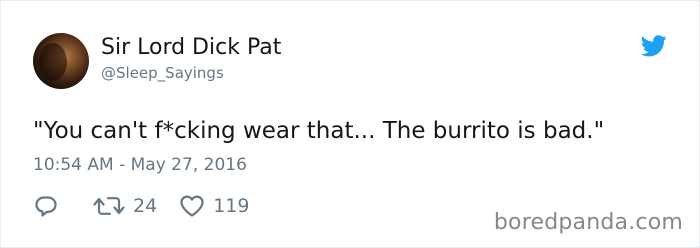 The width and height of the screenshot is (700, 248). I want to click on avatar, so click(61, 61).